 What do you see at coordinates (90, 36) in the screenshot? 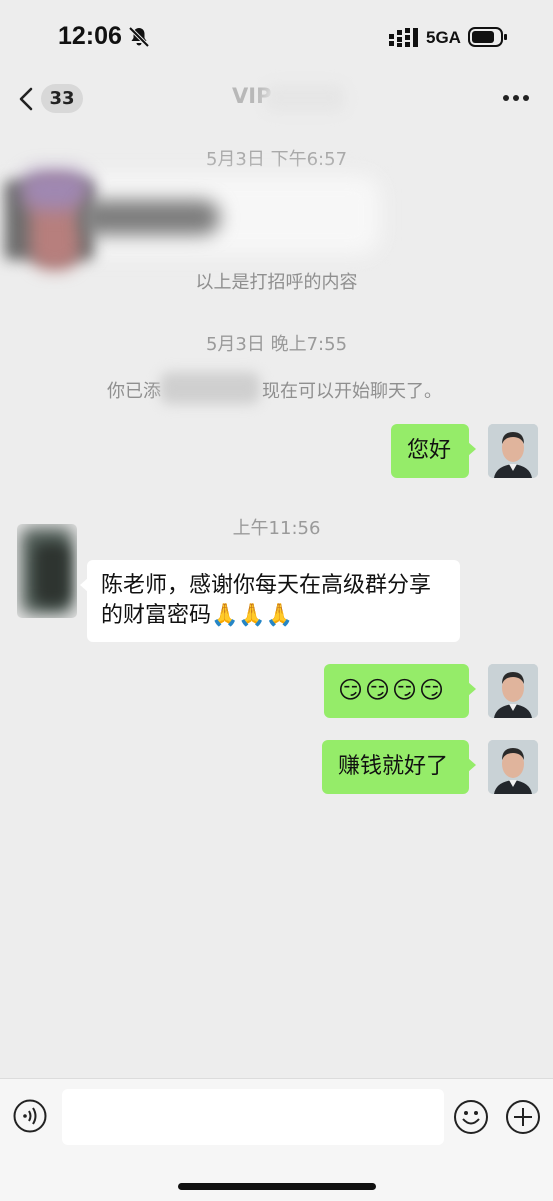
I see `status-time: 12:06` at bounding box center [90, 36].